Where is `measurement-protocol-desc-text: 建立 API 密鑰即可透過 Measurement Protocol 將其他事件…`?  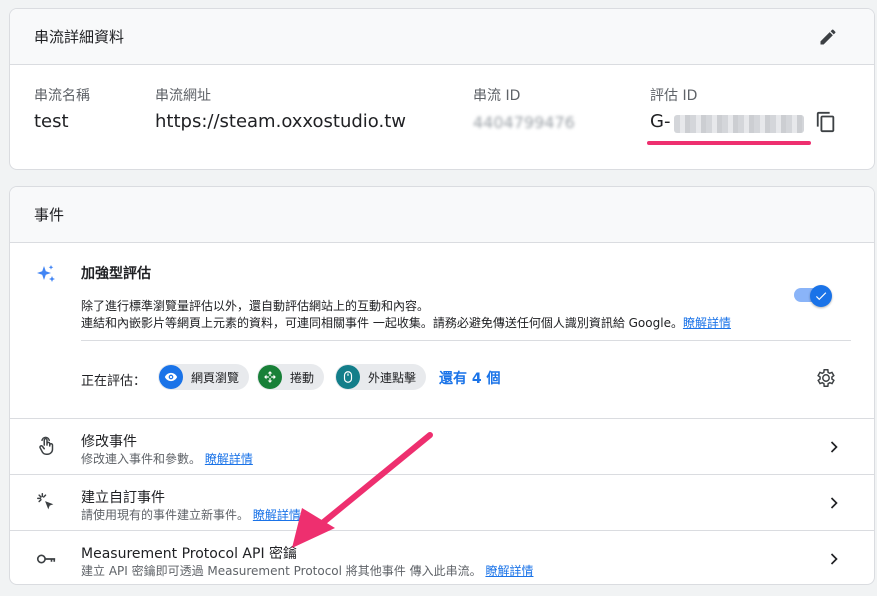
measurement-protocol-desc-text: 建立 API 密鑰即可透過 Measurement Protocol 將其他事件… is located at coordinates (281, 571).